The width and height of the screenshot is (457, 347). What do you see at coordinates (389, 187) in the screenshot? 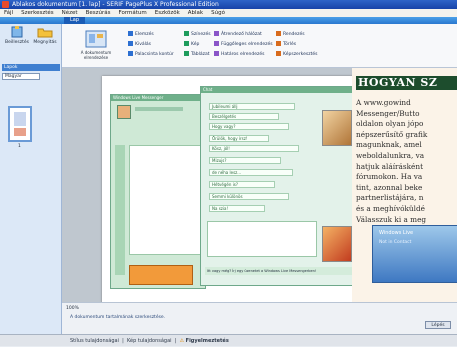
I see `magazine-line: tint, azonnal beke` at bounding box center [389, 187].